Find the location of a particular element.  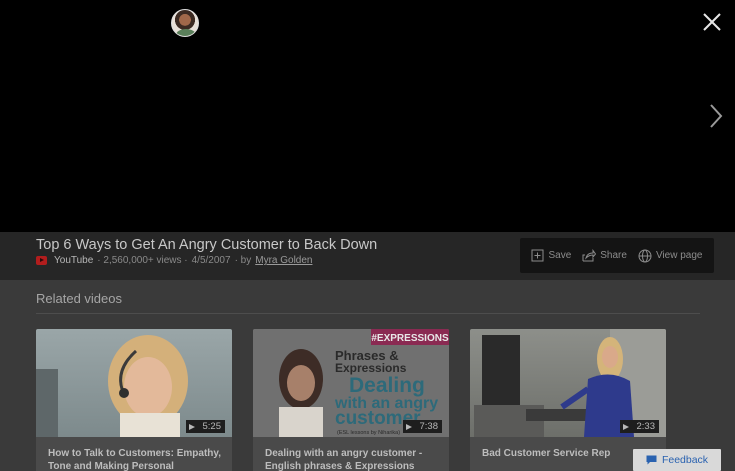

share-button: Share is located at coordinates (604, 255).